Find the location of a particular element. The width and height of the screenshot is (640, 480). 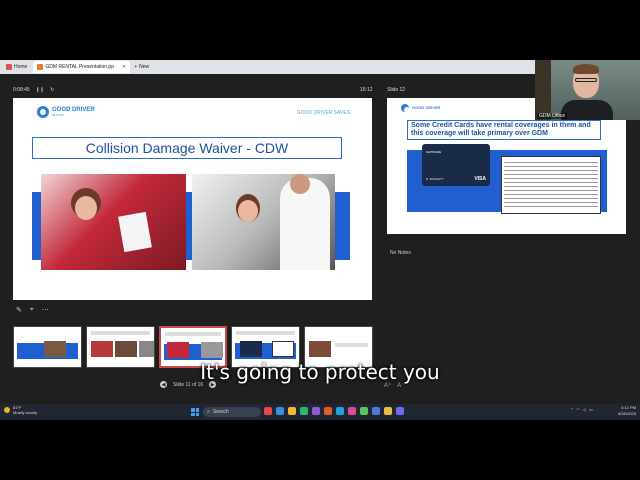

weather-widget: 81°F Mostly cloudy is located at coordinates (20, 410).